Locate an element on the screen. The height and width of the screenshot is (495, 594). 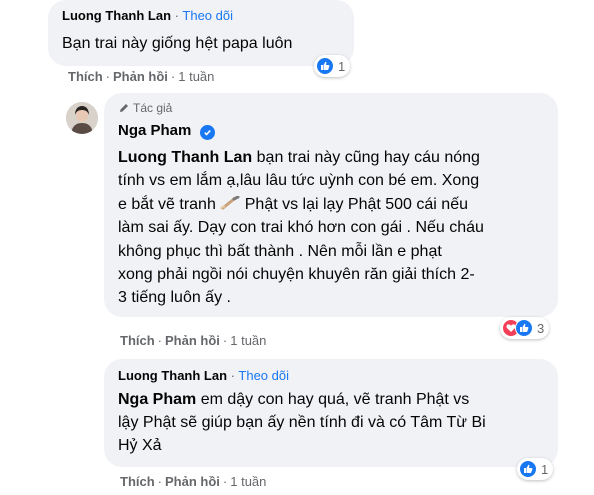
avatar is located at coordinates (82, 118).